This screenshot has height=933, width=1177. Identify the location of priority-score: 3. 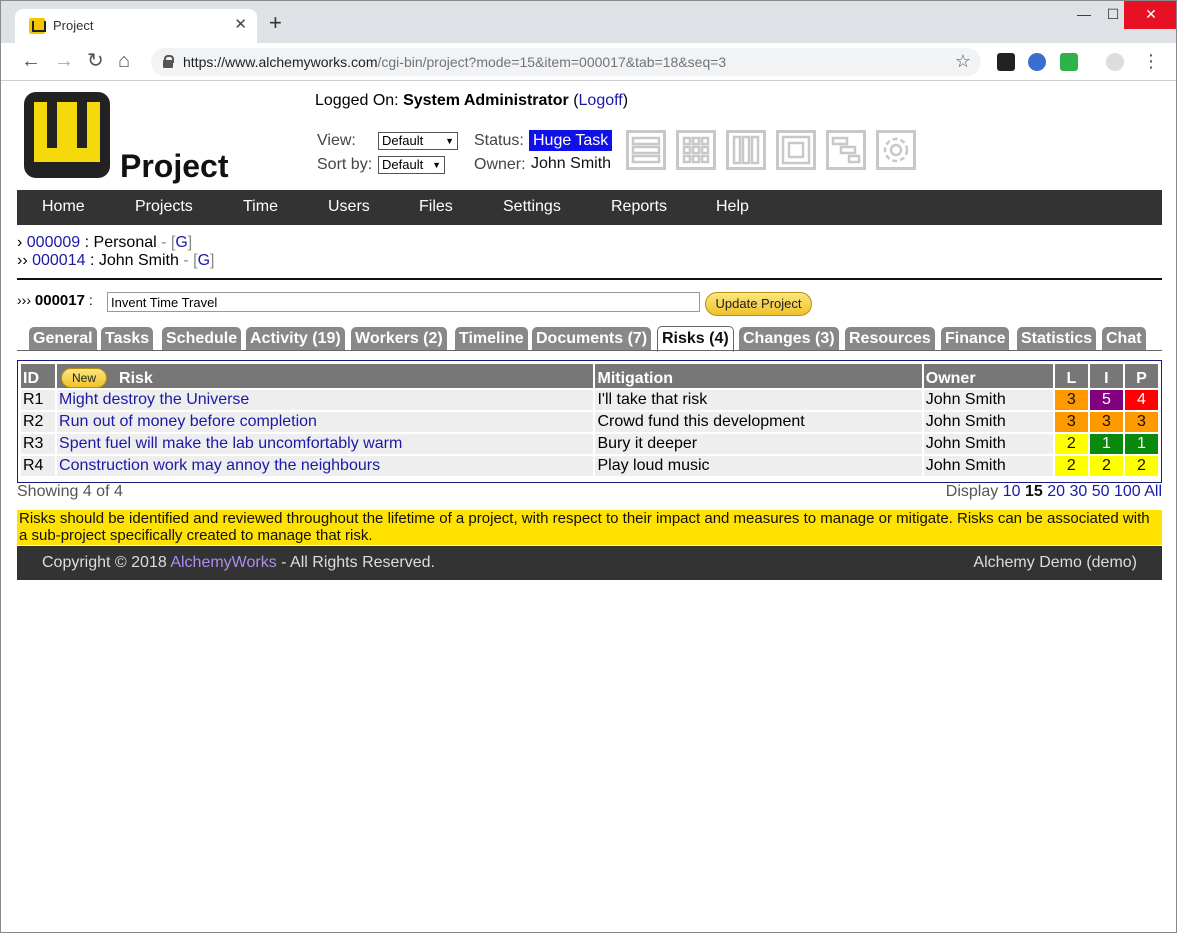
(1141, 422).